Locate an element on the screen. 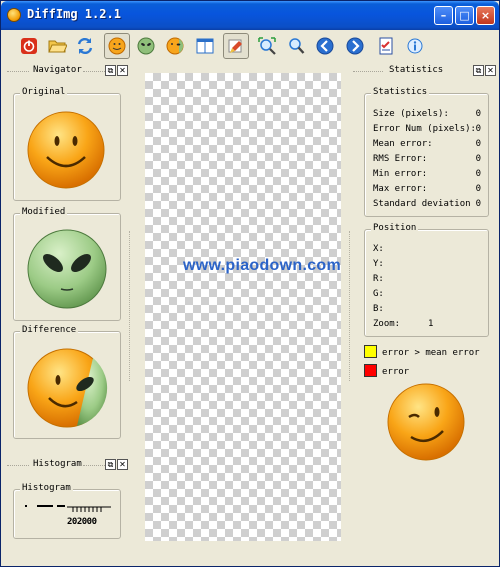 Image resolution: width=500 pixels, height=567 pixels. window-title: DiffImg 1.2.1 is located at coordinates (74, 14).